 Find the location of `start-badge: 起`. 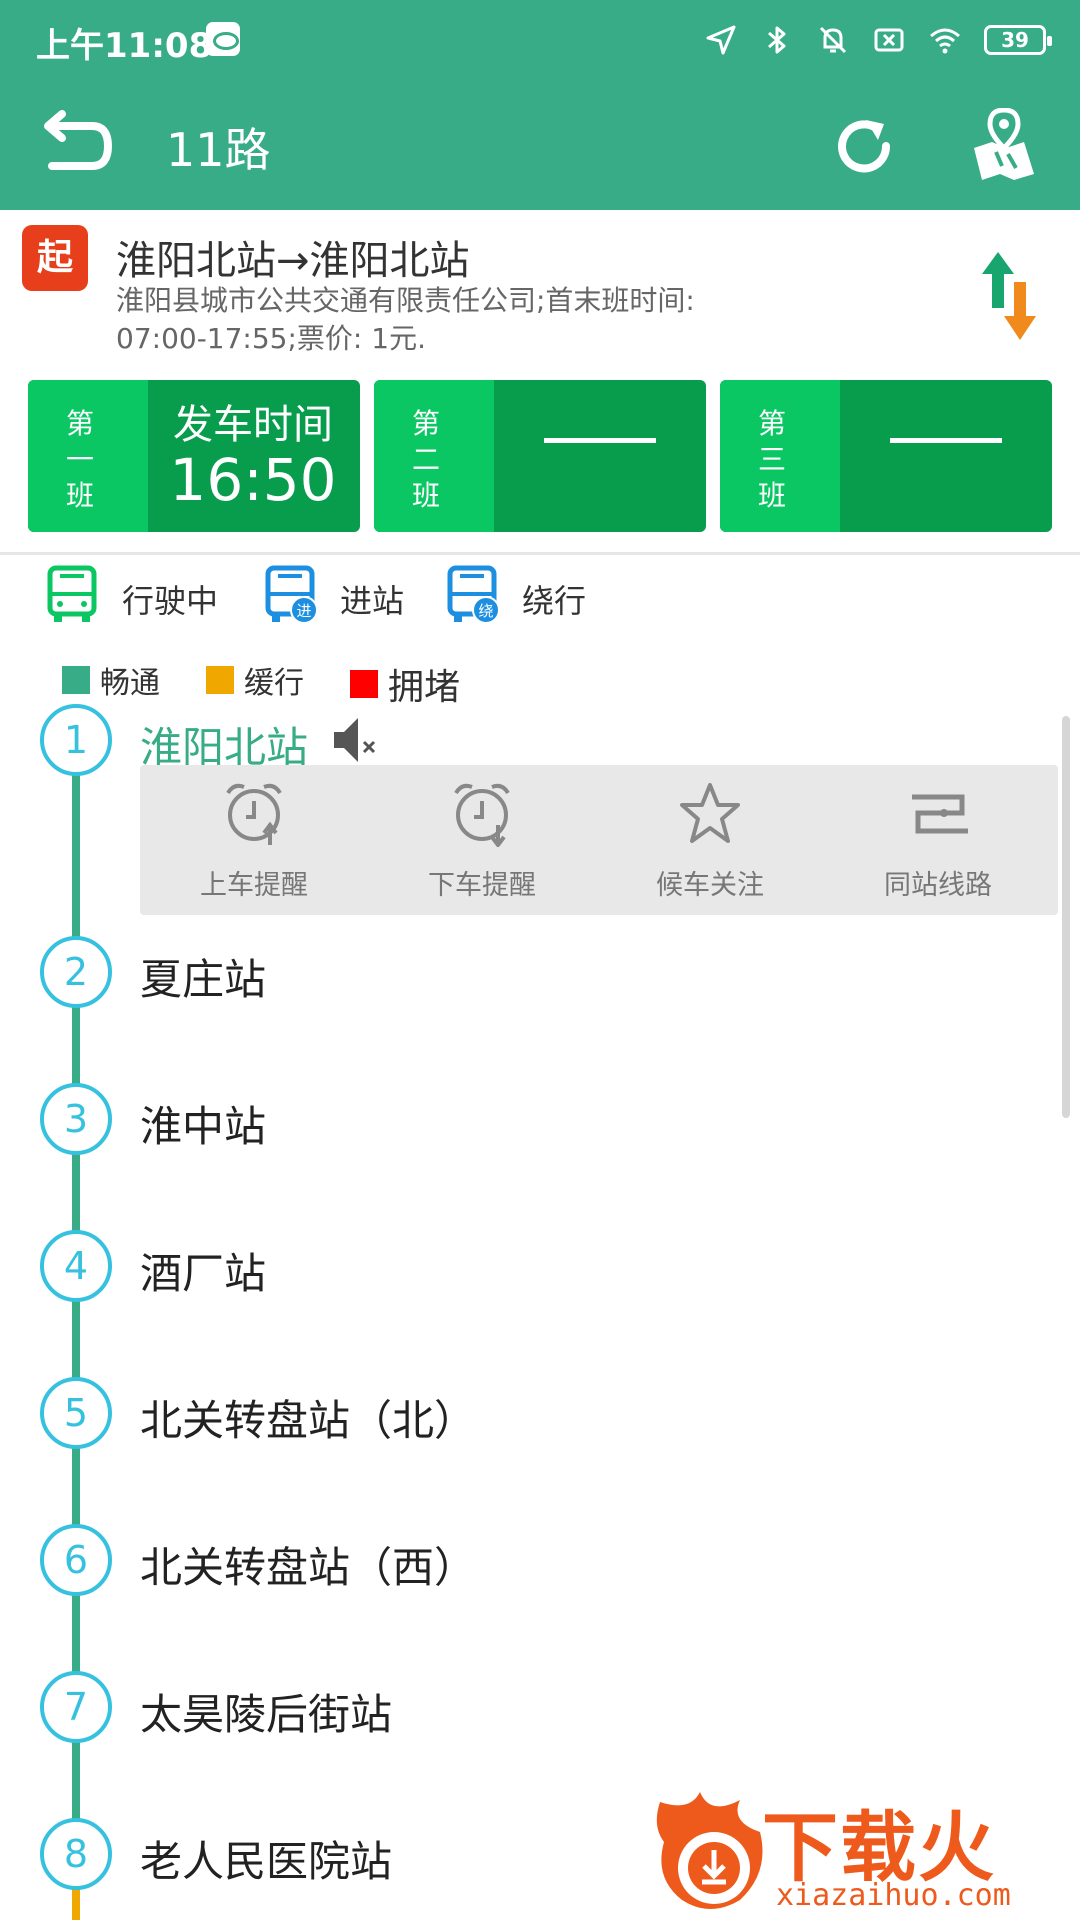

start-badge: 起 is located at coordinates (55, 258).